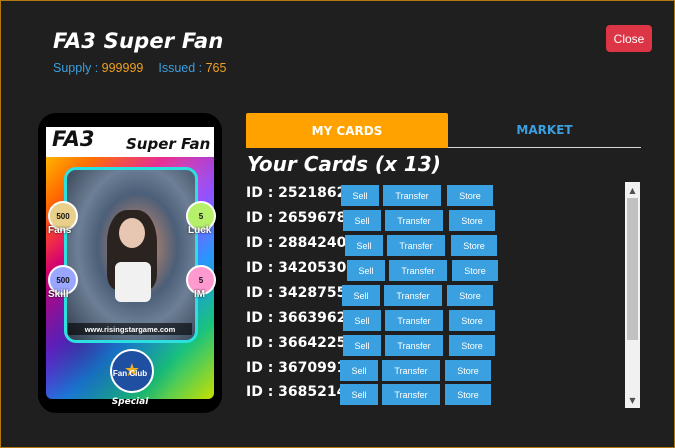 Image resolution: width=675 pixels, height=448 pixels. What do you see at coordinates (130, 329) in the screenshot?
I see `card-url: www.risingstargame.com` at bounding box center [130, 329].